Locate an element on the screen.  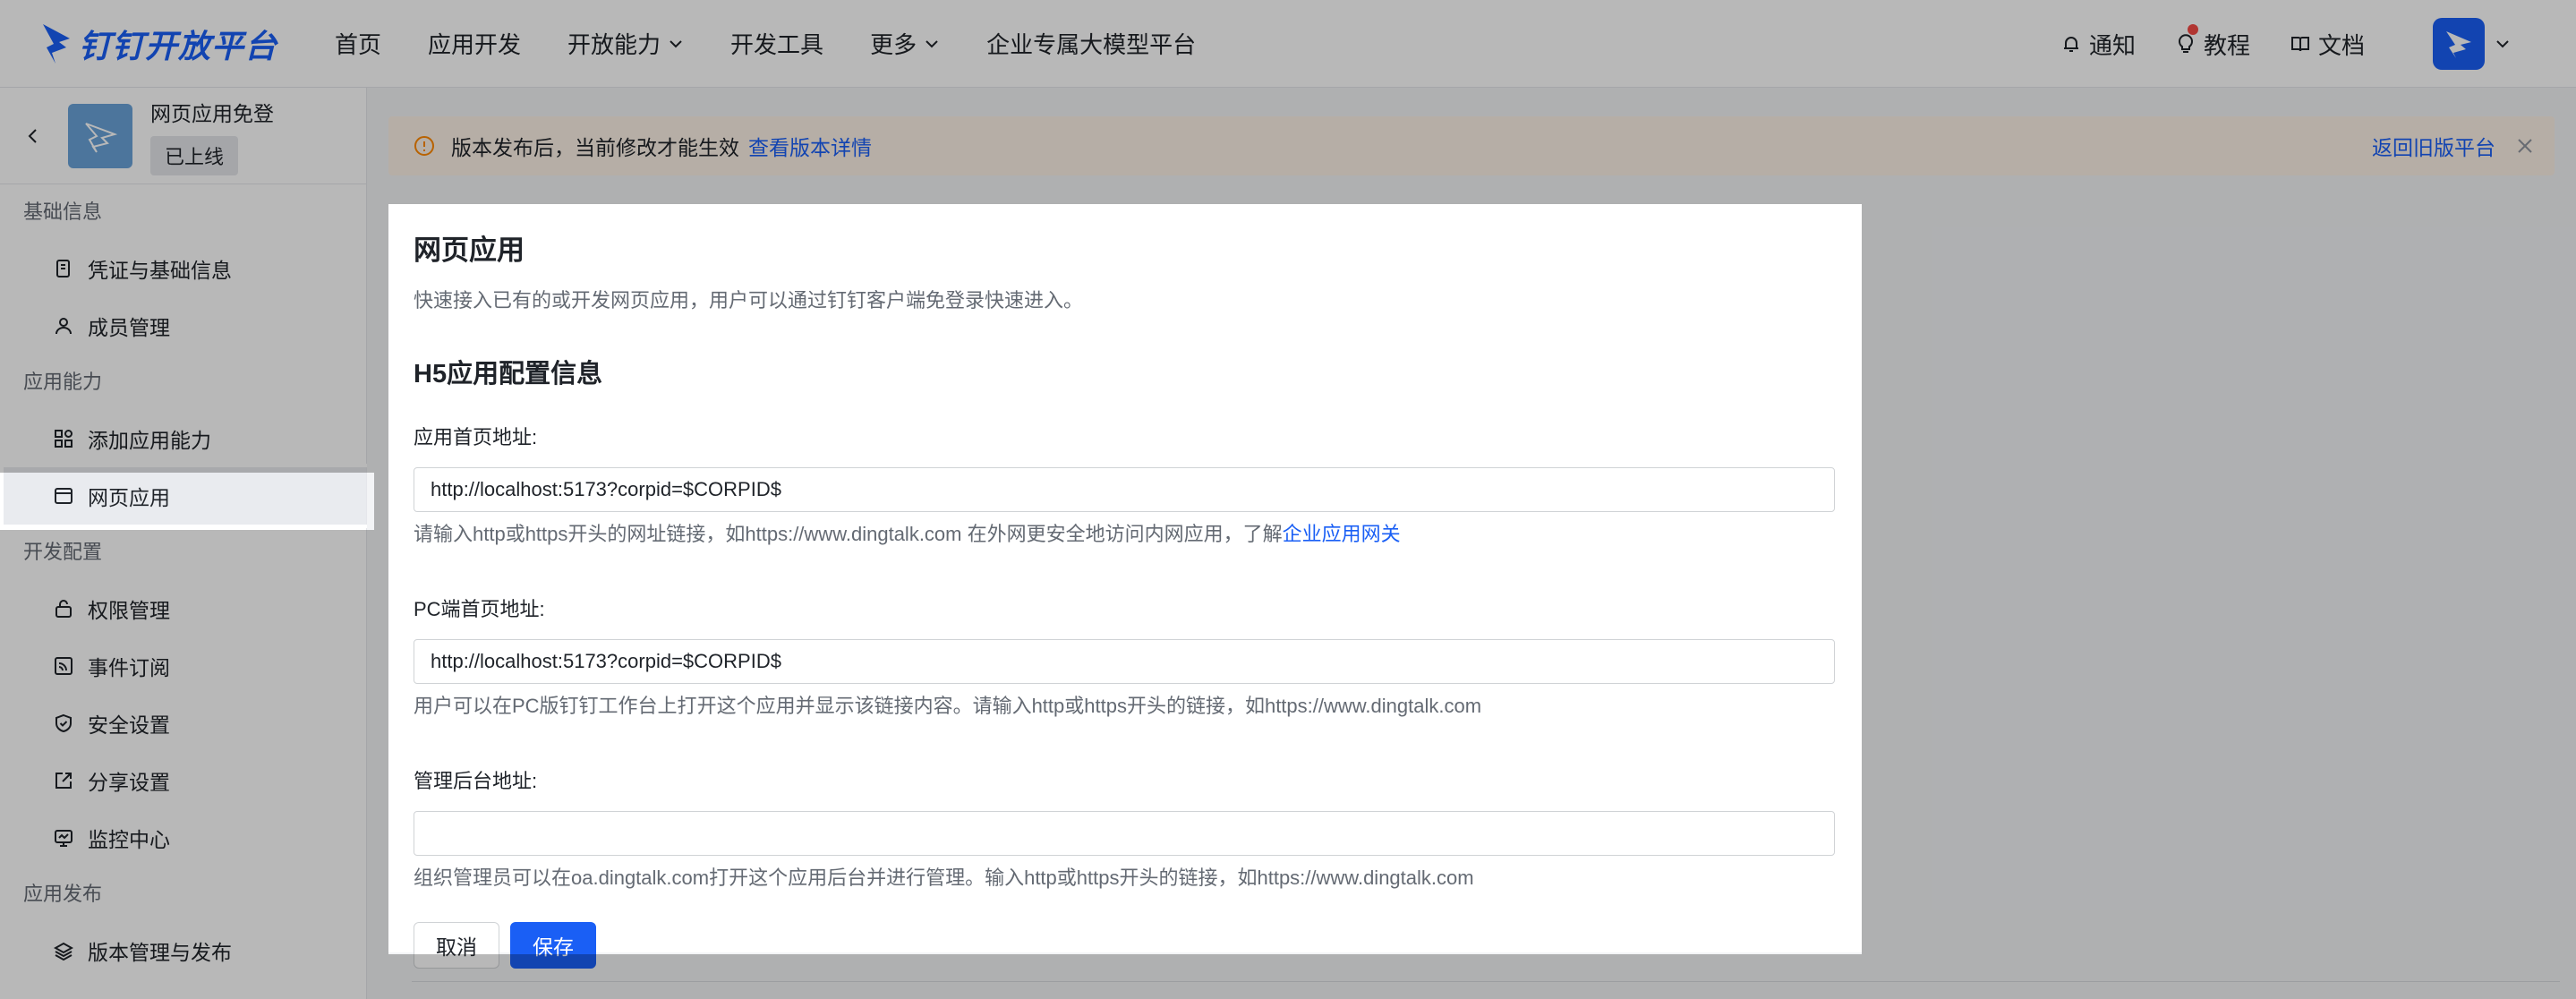
save-button: 保存 is located at coordinates (553, 945).